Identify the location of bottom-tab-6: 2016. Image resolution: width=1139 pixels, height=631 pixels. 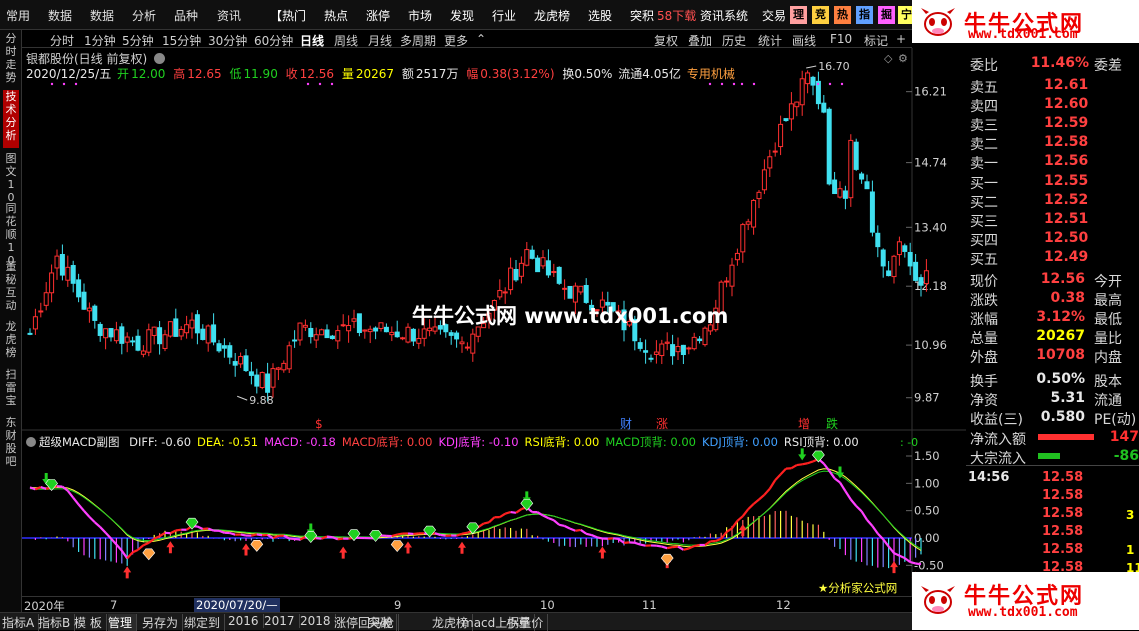
(246, 621).